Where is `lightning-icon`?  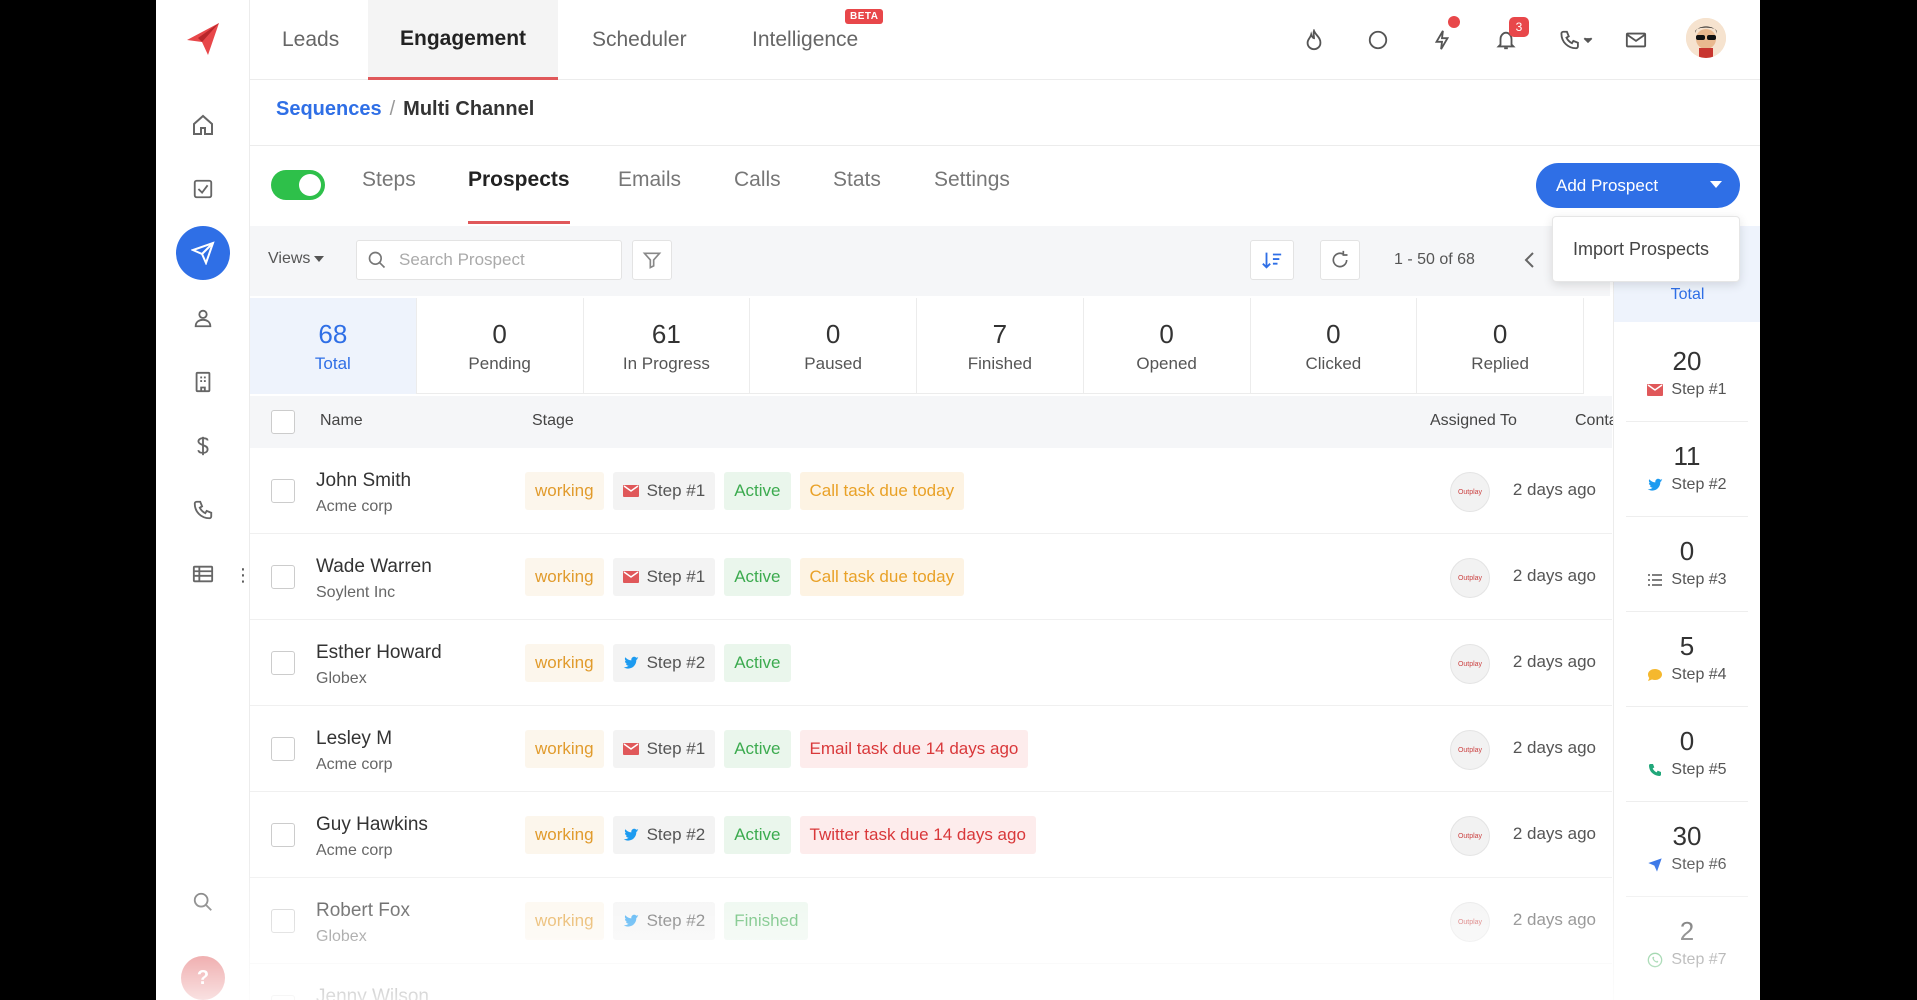 lightning-icon is located at coordinates (1442, 40).